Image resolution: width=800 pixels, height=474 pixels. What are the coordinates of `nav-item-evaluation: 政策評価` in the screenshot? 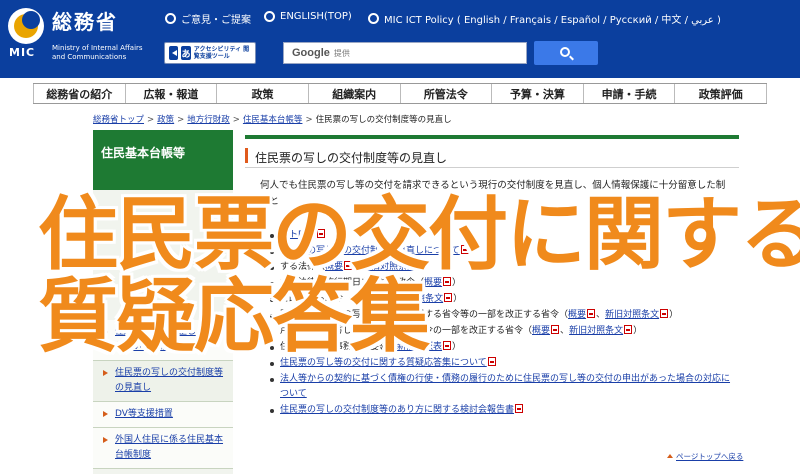 It's located at (721, 93).